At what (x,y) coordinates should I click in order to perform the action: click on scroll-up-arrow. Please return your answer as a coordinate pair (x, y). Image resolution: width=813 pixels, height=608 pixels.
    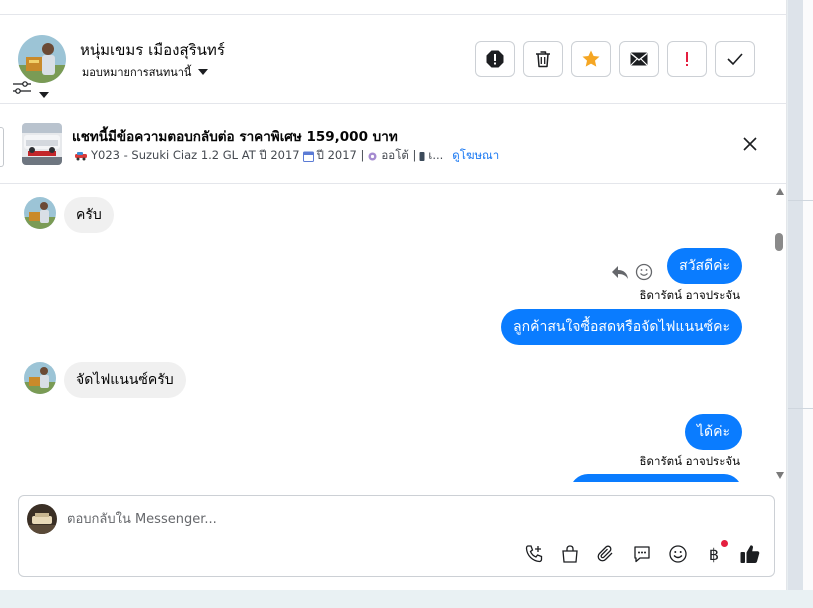
    Looking at the image, I should click on (780, 191).